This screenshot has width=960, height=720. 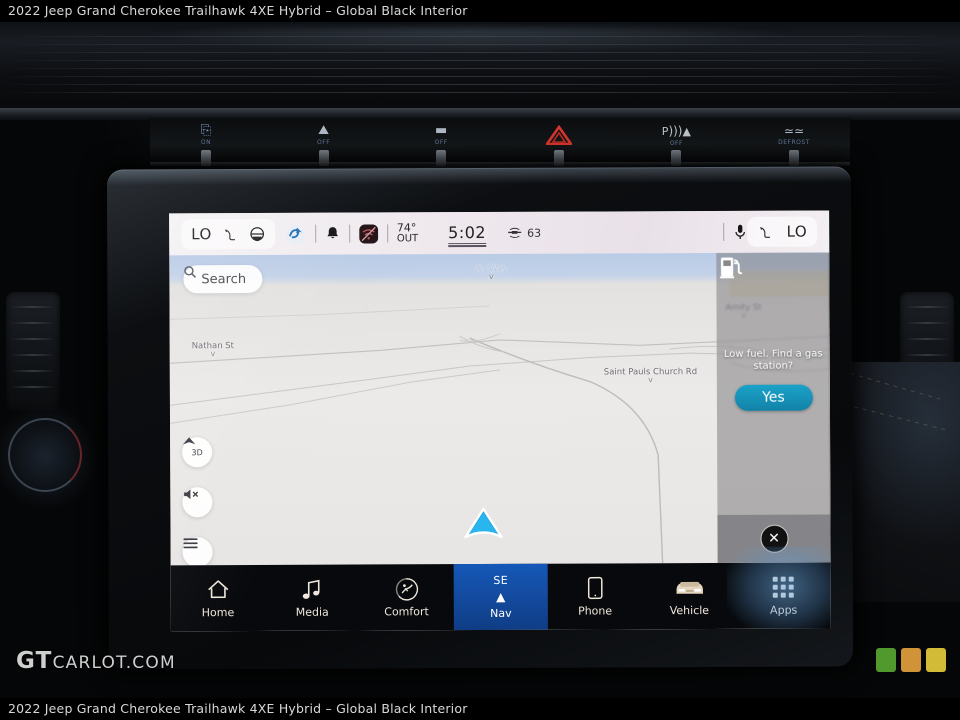 I want to click on nav-tab-apps: Apps, so click(x=778, y=589).